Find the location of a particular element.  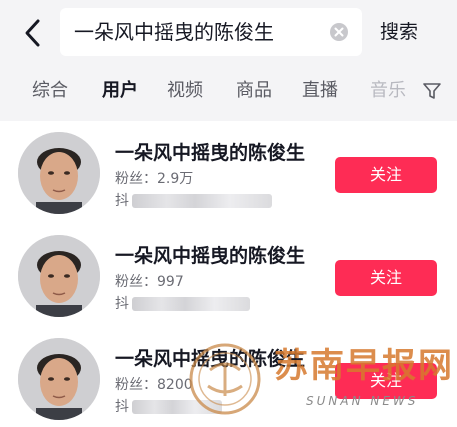

filter-icon is located at coordinates (432, 91).